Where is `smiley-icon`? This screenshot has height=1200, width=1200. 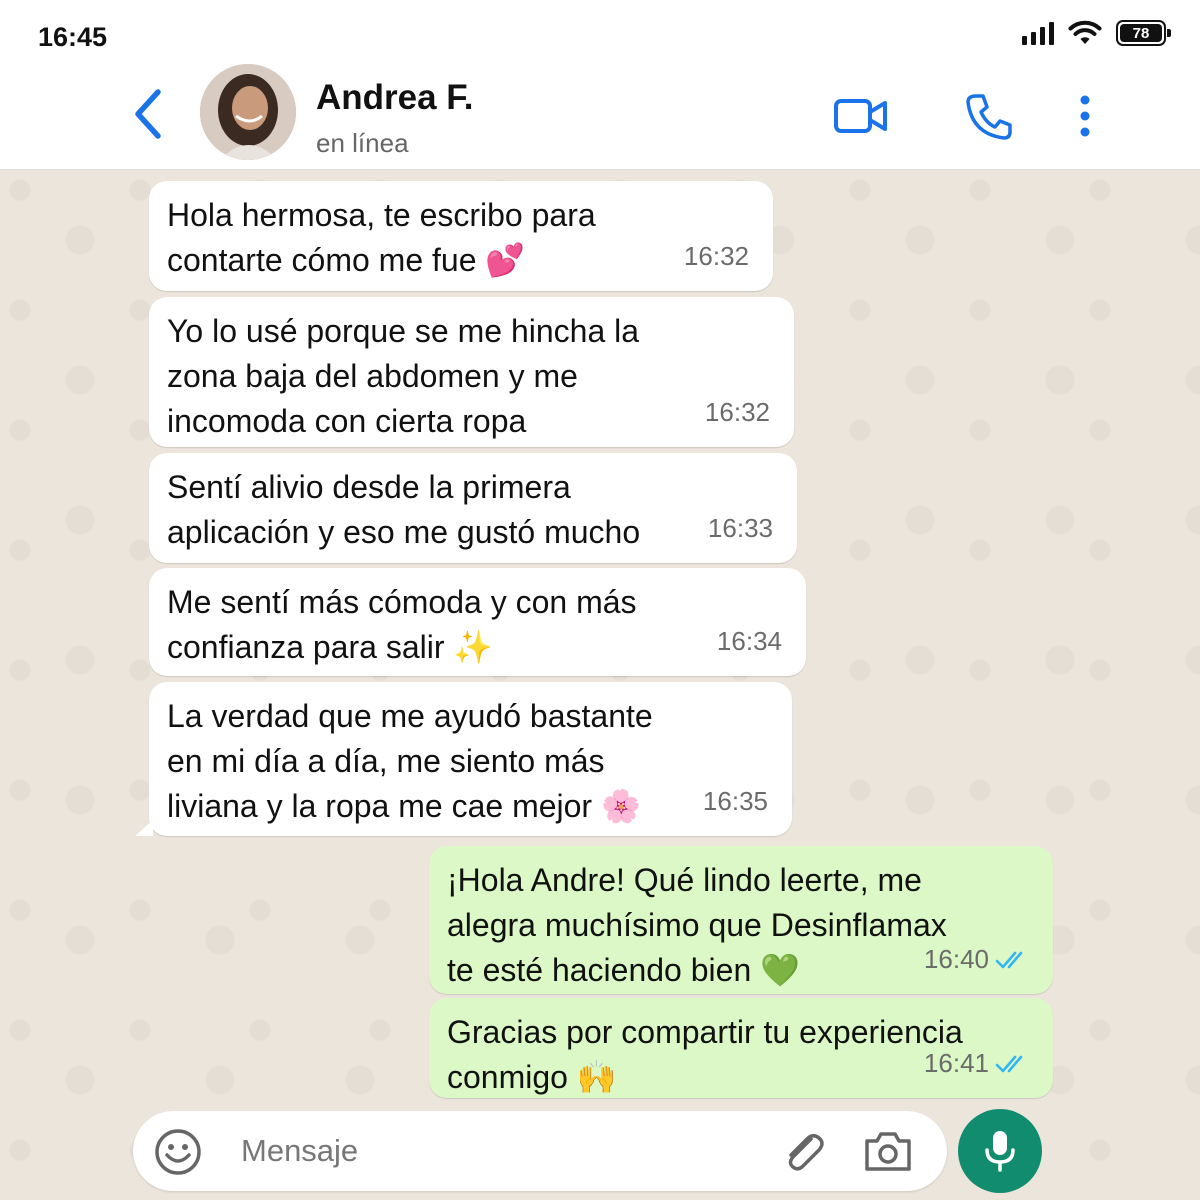 smiley-icon is located at coordinates (178, 1152).